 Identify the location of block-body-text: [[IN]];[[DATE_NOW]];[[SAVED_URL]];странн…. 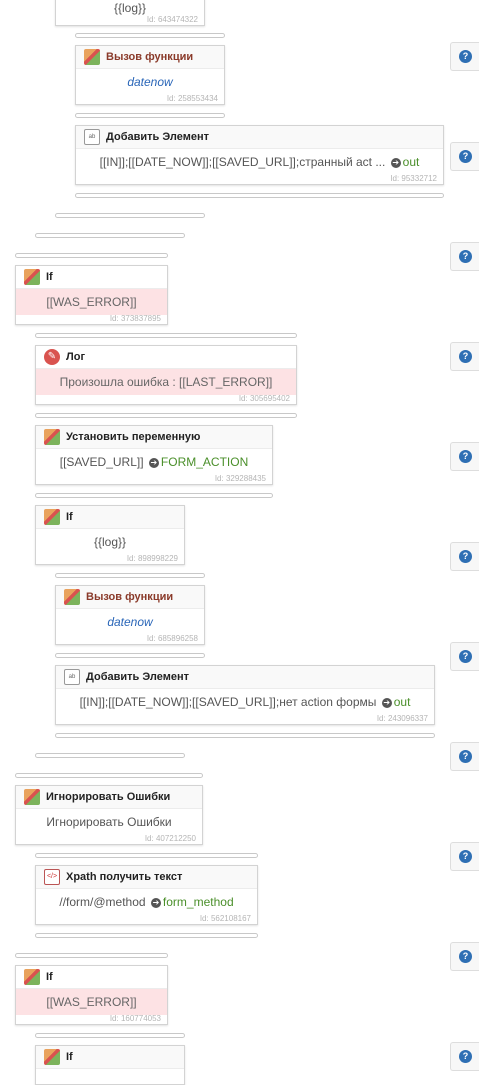
(242, 162).